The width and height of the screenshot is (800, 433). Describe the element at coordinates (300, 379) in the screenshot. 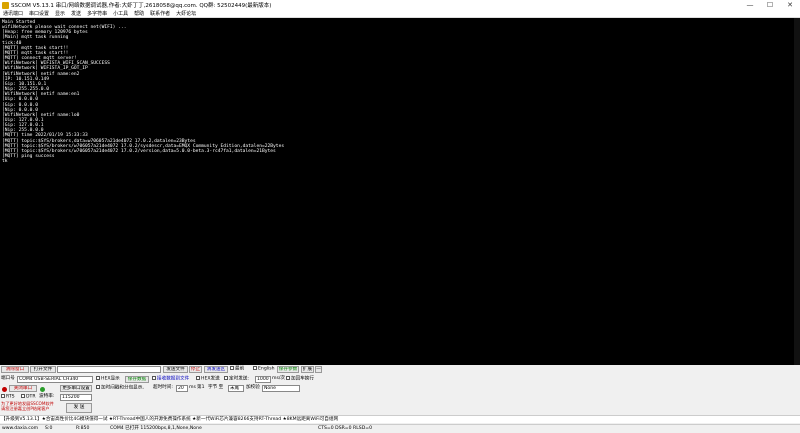

I see `add-crlf-checkbox: 加回车换行` at that location.